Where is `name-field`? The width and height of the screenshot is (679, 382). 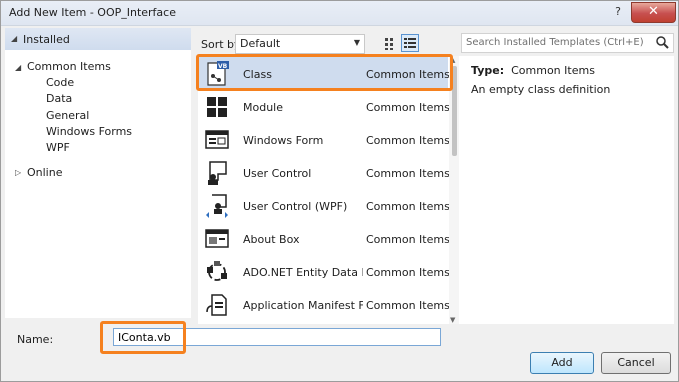 name-field is located at coordinates (277, 337).